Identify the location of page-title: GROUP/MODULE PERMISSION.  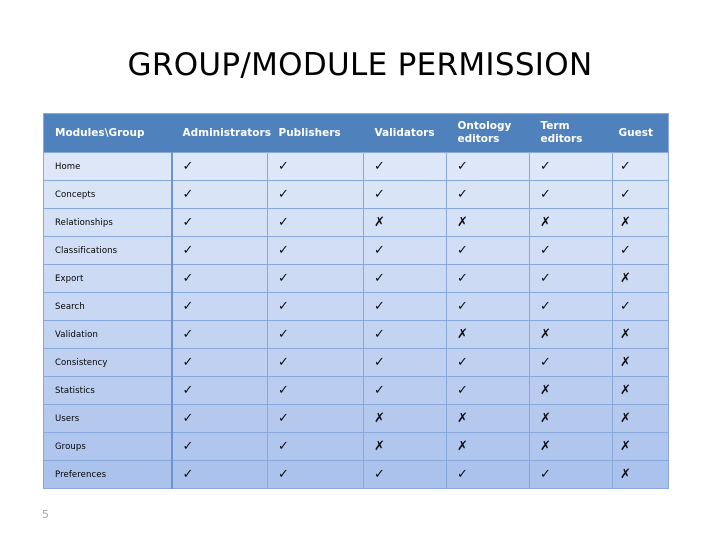
(360, 65).